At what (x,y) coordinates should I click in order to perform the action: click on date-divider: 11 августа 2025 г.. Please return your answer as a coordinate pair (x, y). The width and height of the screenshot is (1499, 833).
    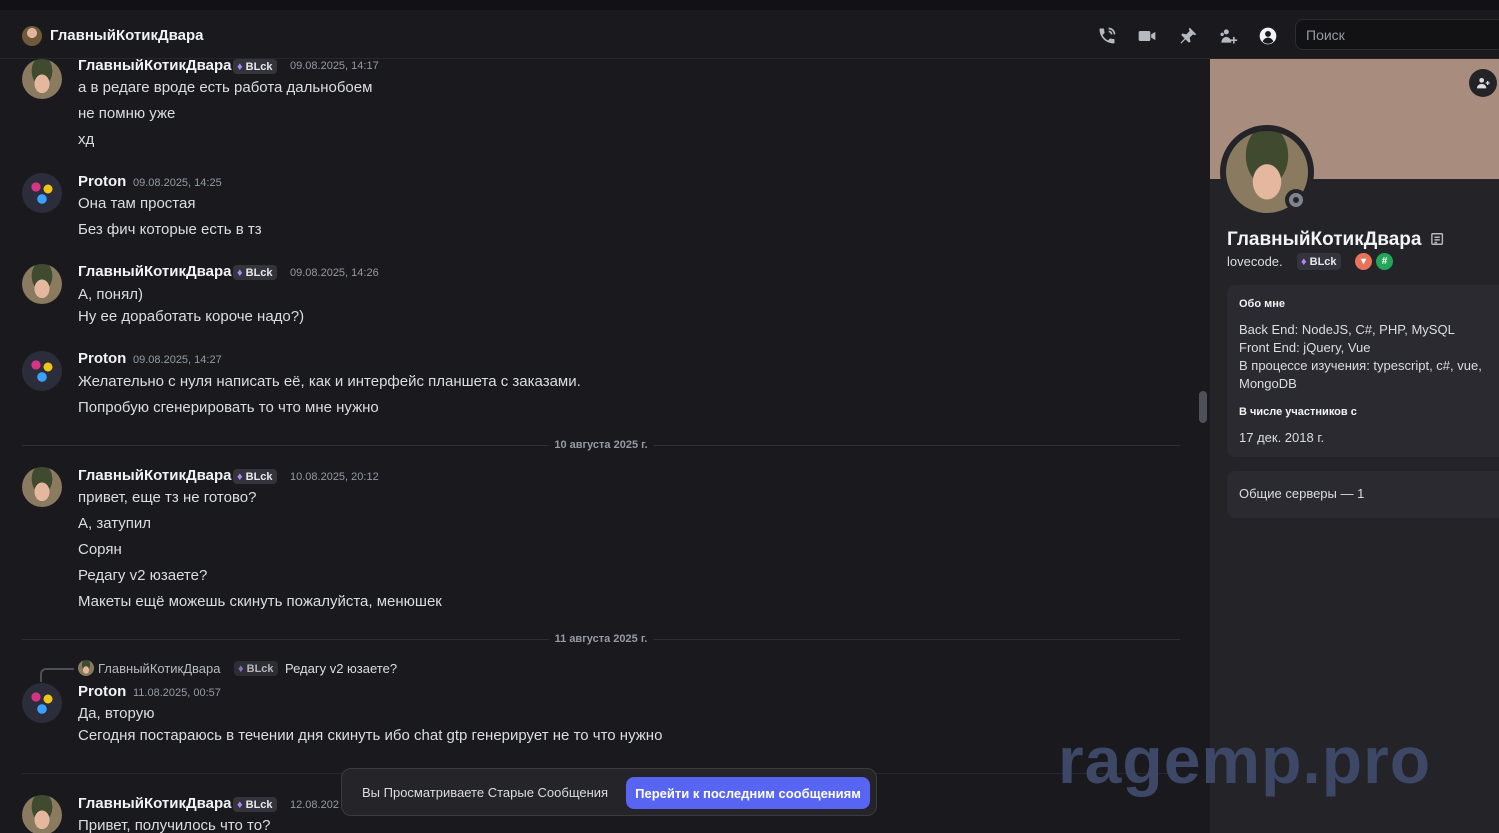
    Looking at the image, I should click on (601, 639).